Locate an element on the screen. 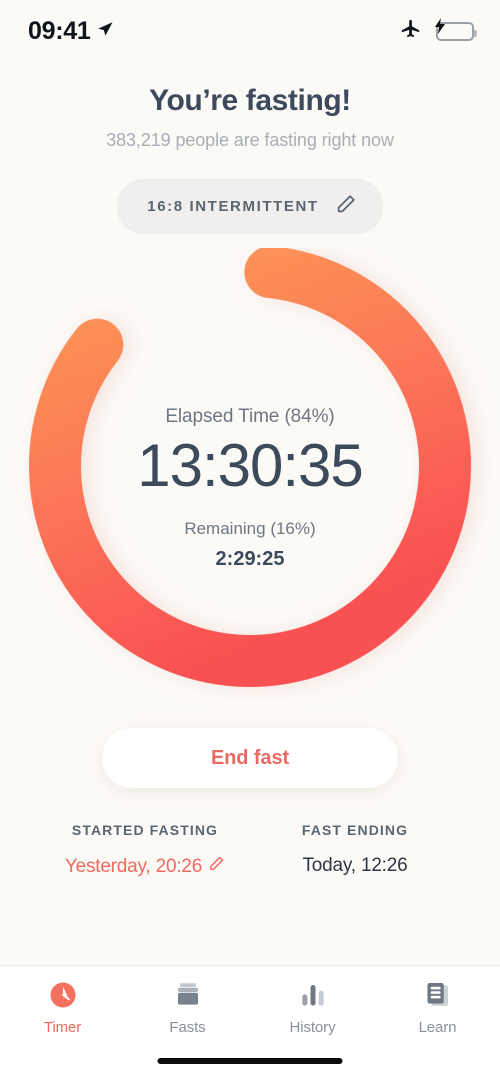 This screenshot has height=1080, width=500. started-fasting-value-button: Yesterday, 20:26 is located at coordinates (145, 866).